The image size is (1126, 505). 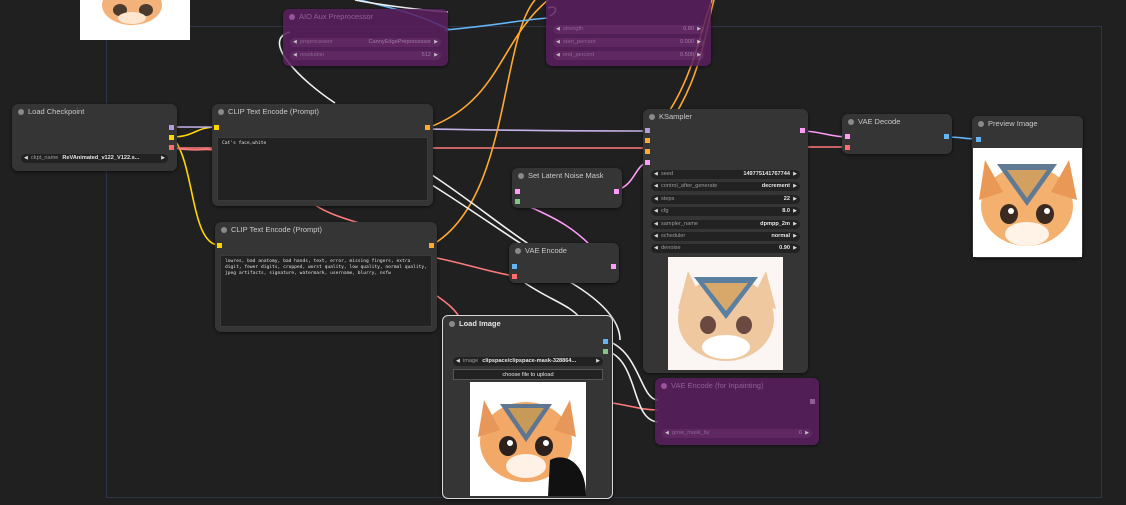 What do you see at coordinates (725, 236) in the screenshot?
I see `ksampler-widget-scheduler: ◀ scheduler normal ▶` at bounding box center [725, 236].